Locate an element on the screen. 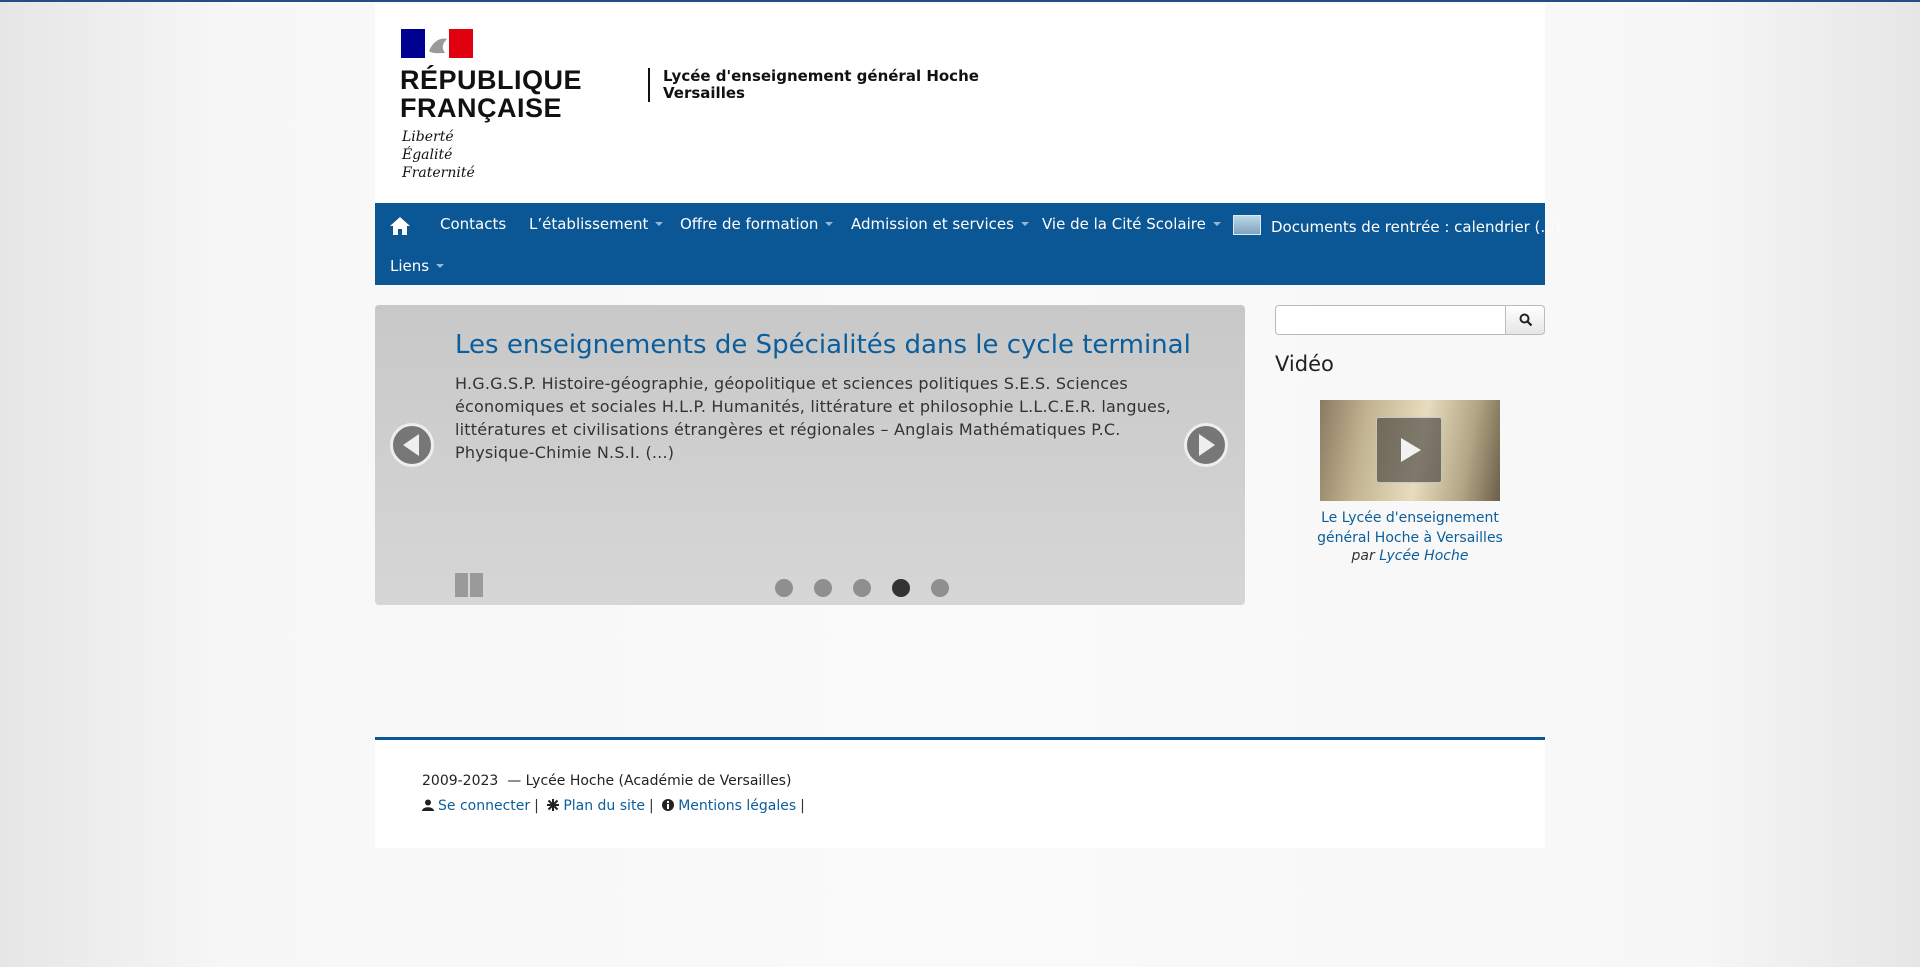  nav-item-label: Liens is located at coordinates (410, 266).